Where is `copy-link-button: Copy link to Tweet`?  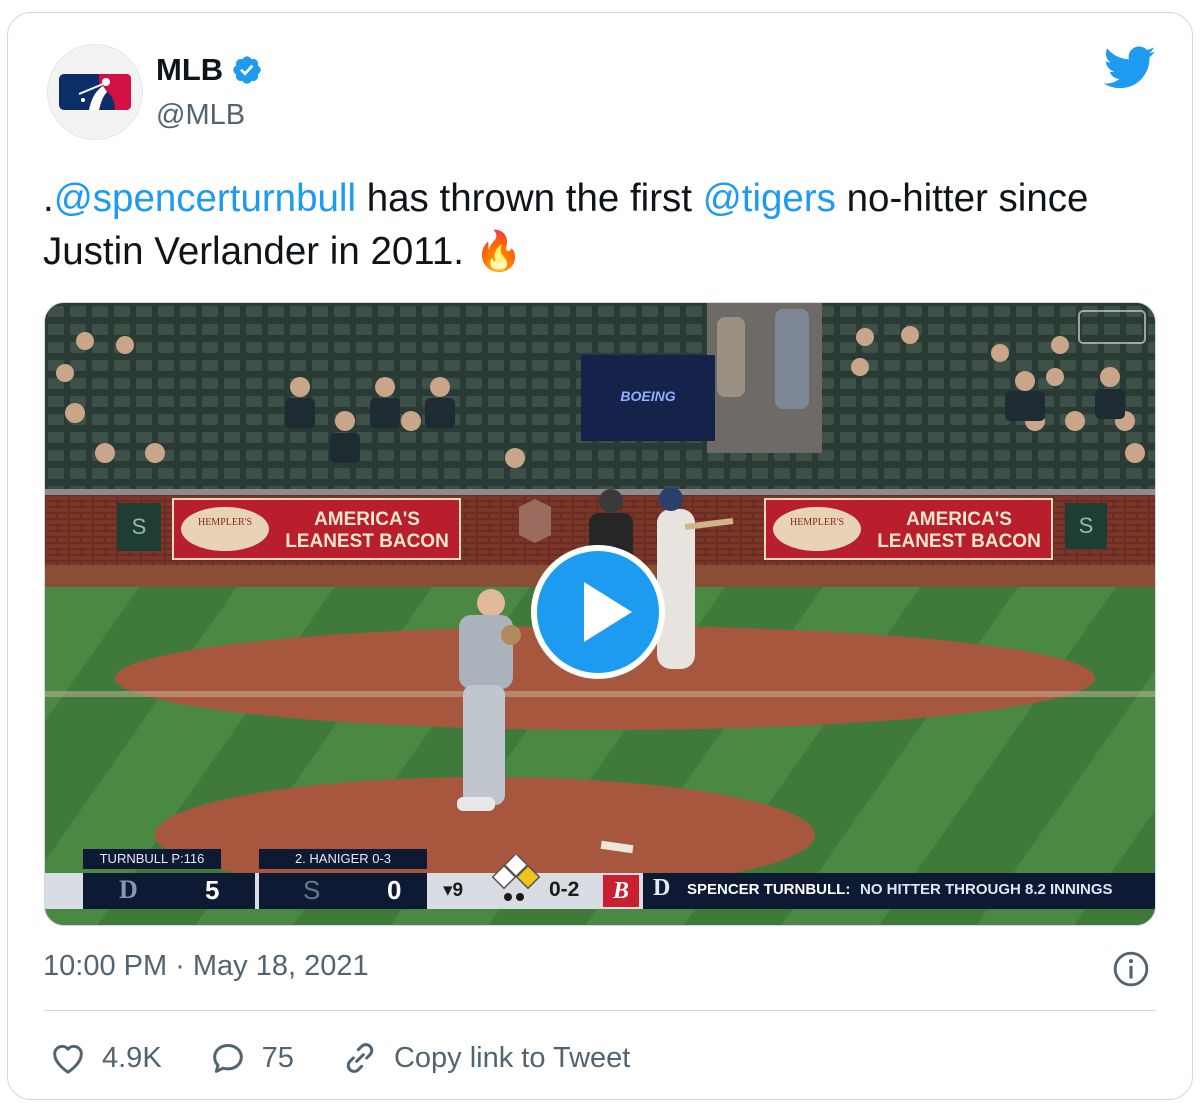
copy-link-button: Copy link to Tweet is located at coordinates (485, 1058).